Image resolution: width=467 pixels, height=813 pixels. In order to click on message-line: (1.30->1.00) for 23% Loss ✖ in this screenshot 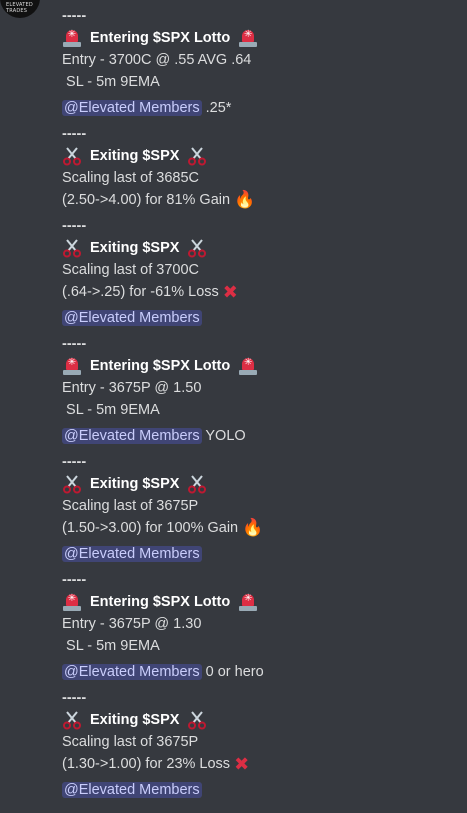, I will do `click(156, 764)`.